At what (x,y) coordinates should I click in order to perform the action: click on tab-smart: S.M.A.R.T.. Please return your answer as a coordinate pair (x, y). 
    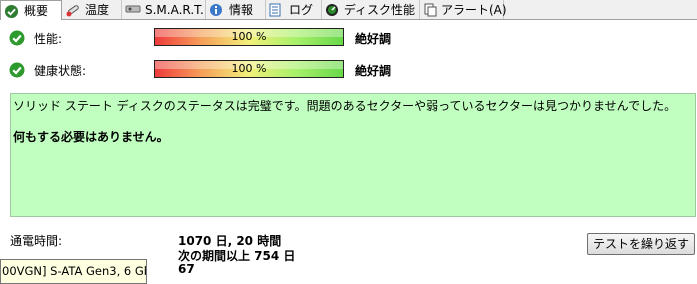
    Looking at the image, I should click on (164, 9).